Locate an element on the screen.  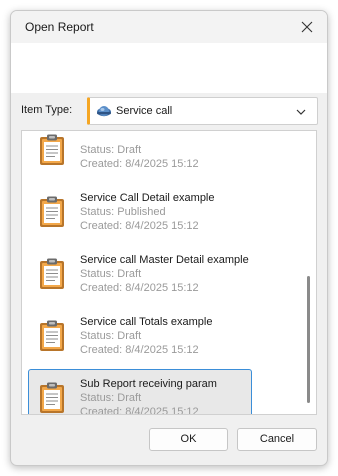
item-type-value: Service call is located at coordinates (144, 111).